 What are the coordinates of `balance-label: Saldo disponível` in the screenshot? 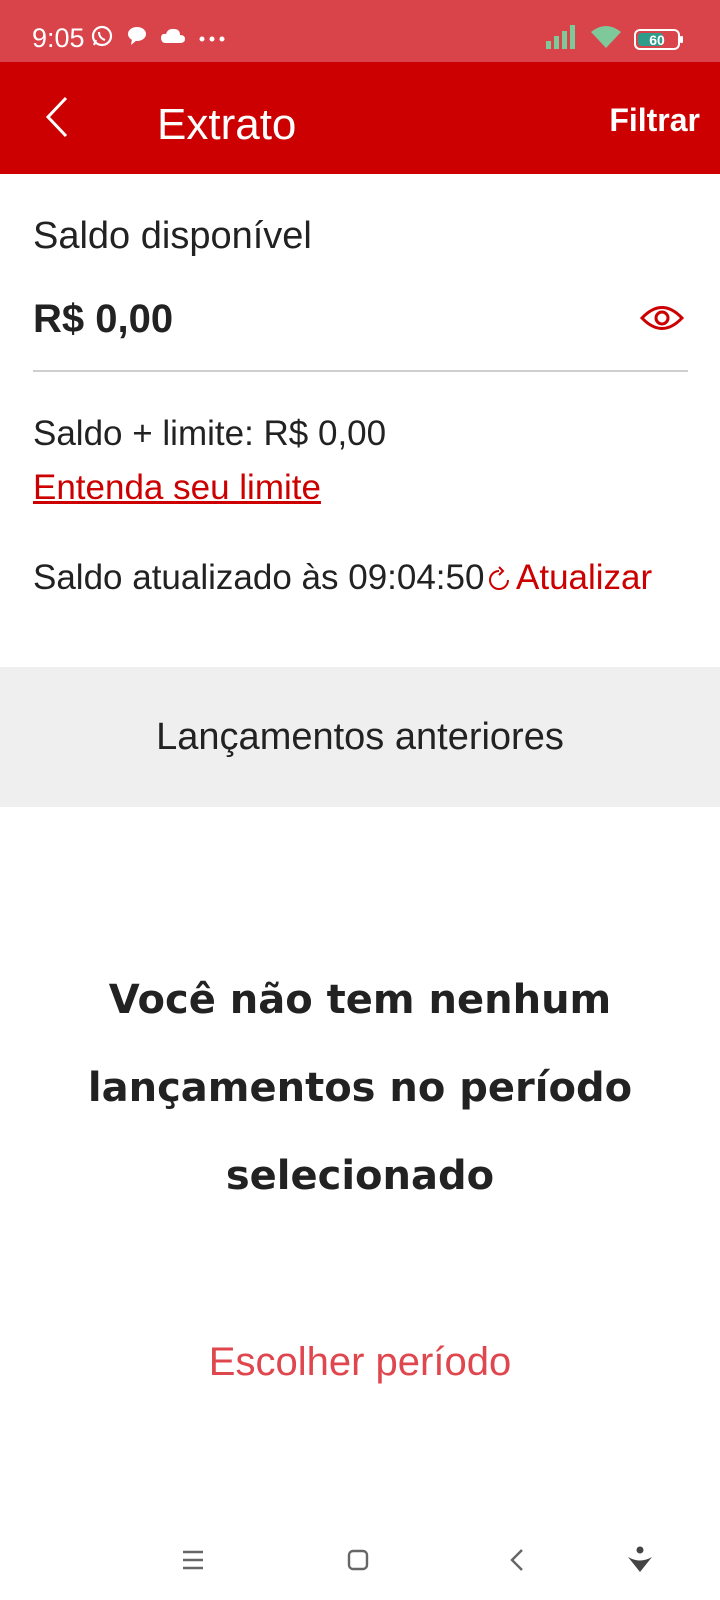 It's located at (172, 236).